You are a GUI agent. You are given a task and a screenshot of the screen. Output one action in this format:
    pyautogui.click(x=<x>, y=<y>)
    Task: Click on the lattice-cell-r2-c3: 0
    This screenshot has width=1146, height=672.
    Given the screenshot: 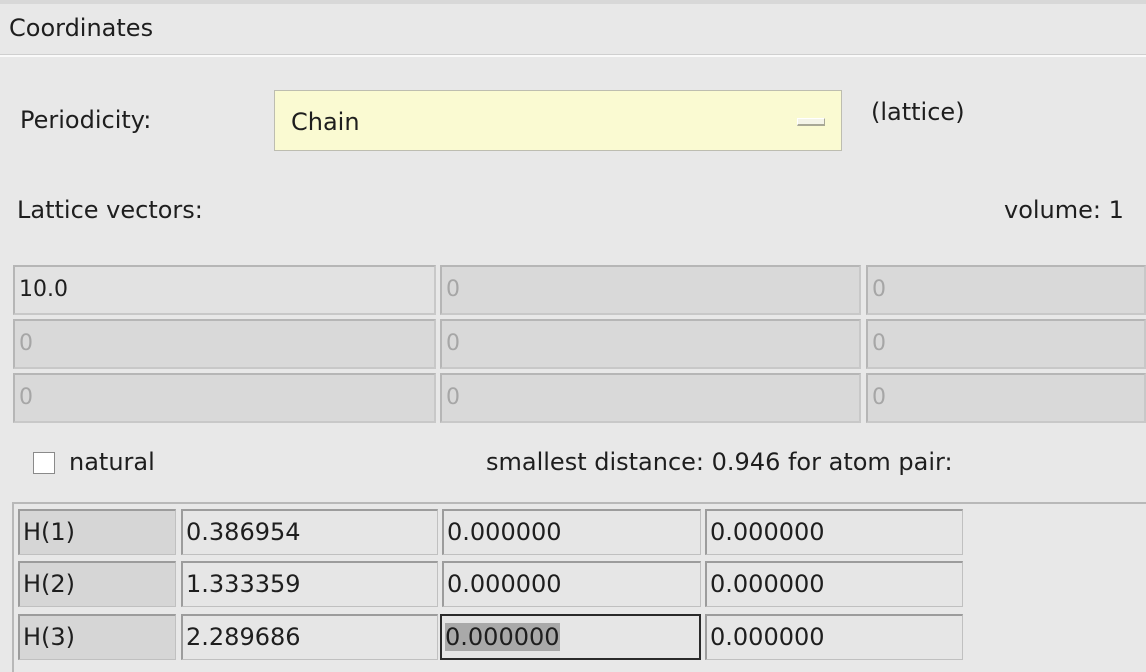 What is the action you would take?
    pyautogui.click(x=1006, y=344)
    